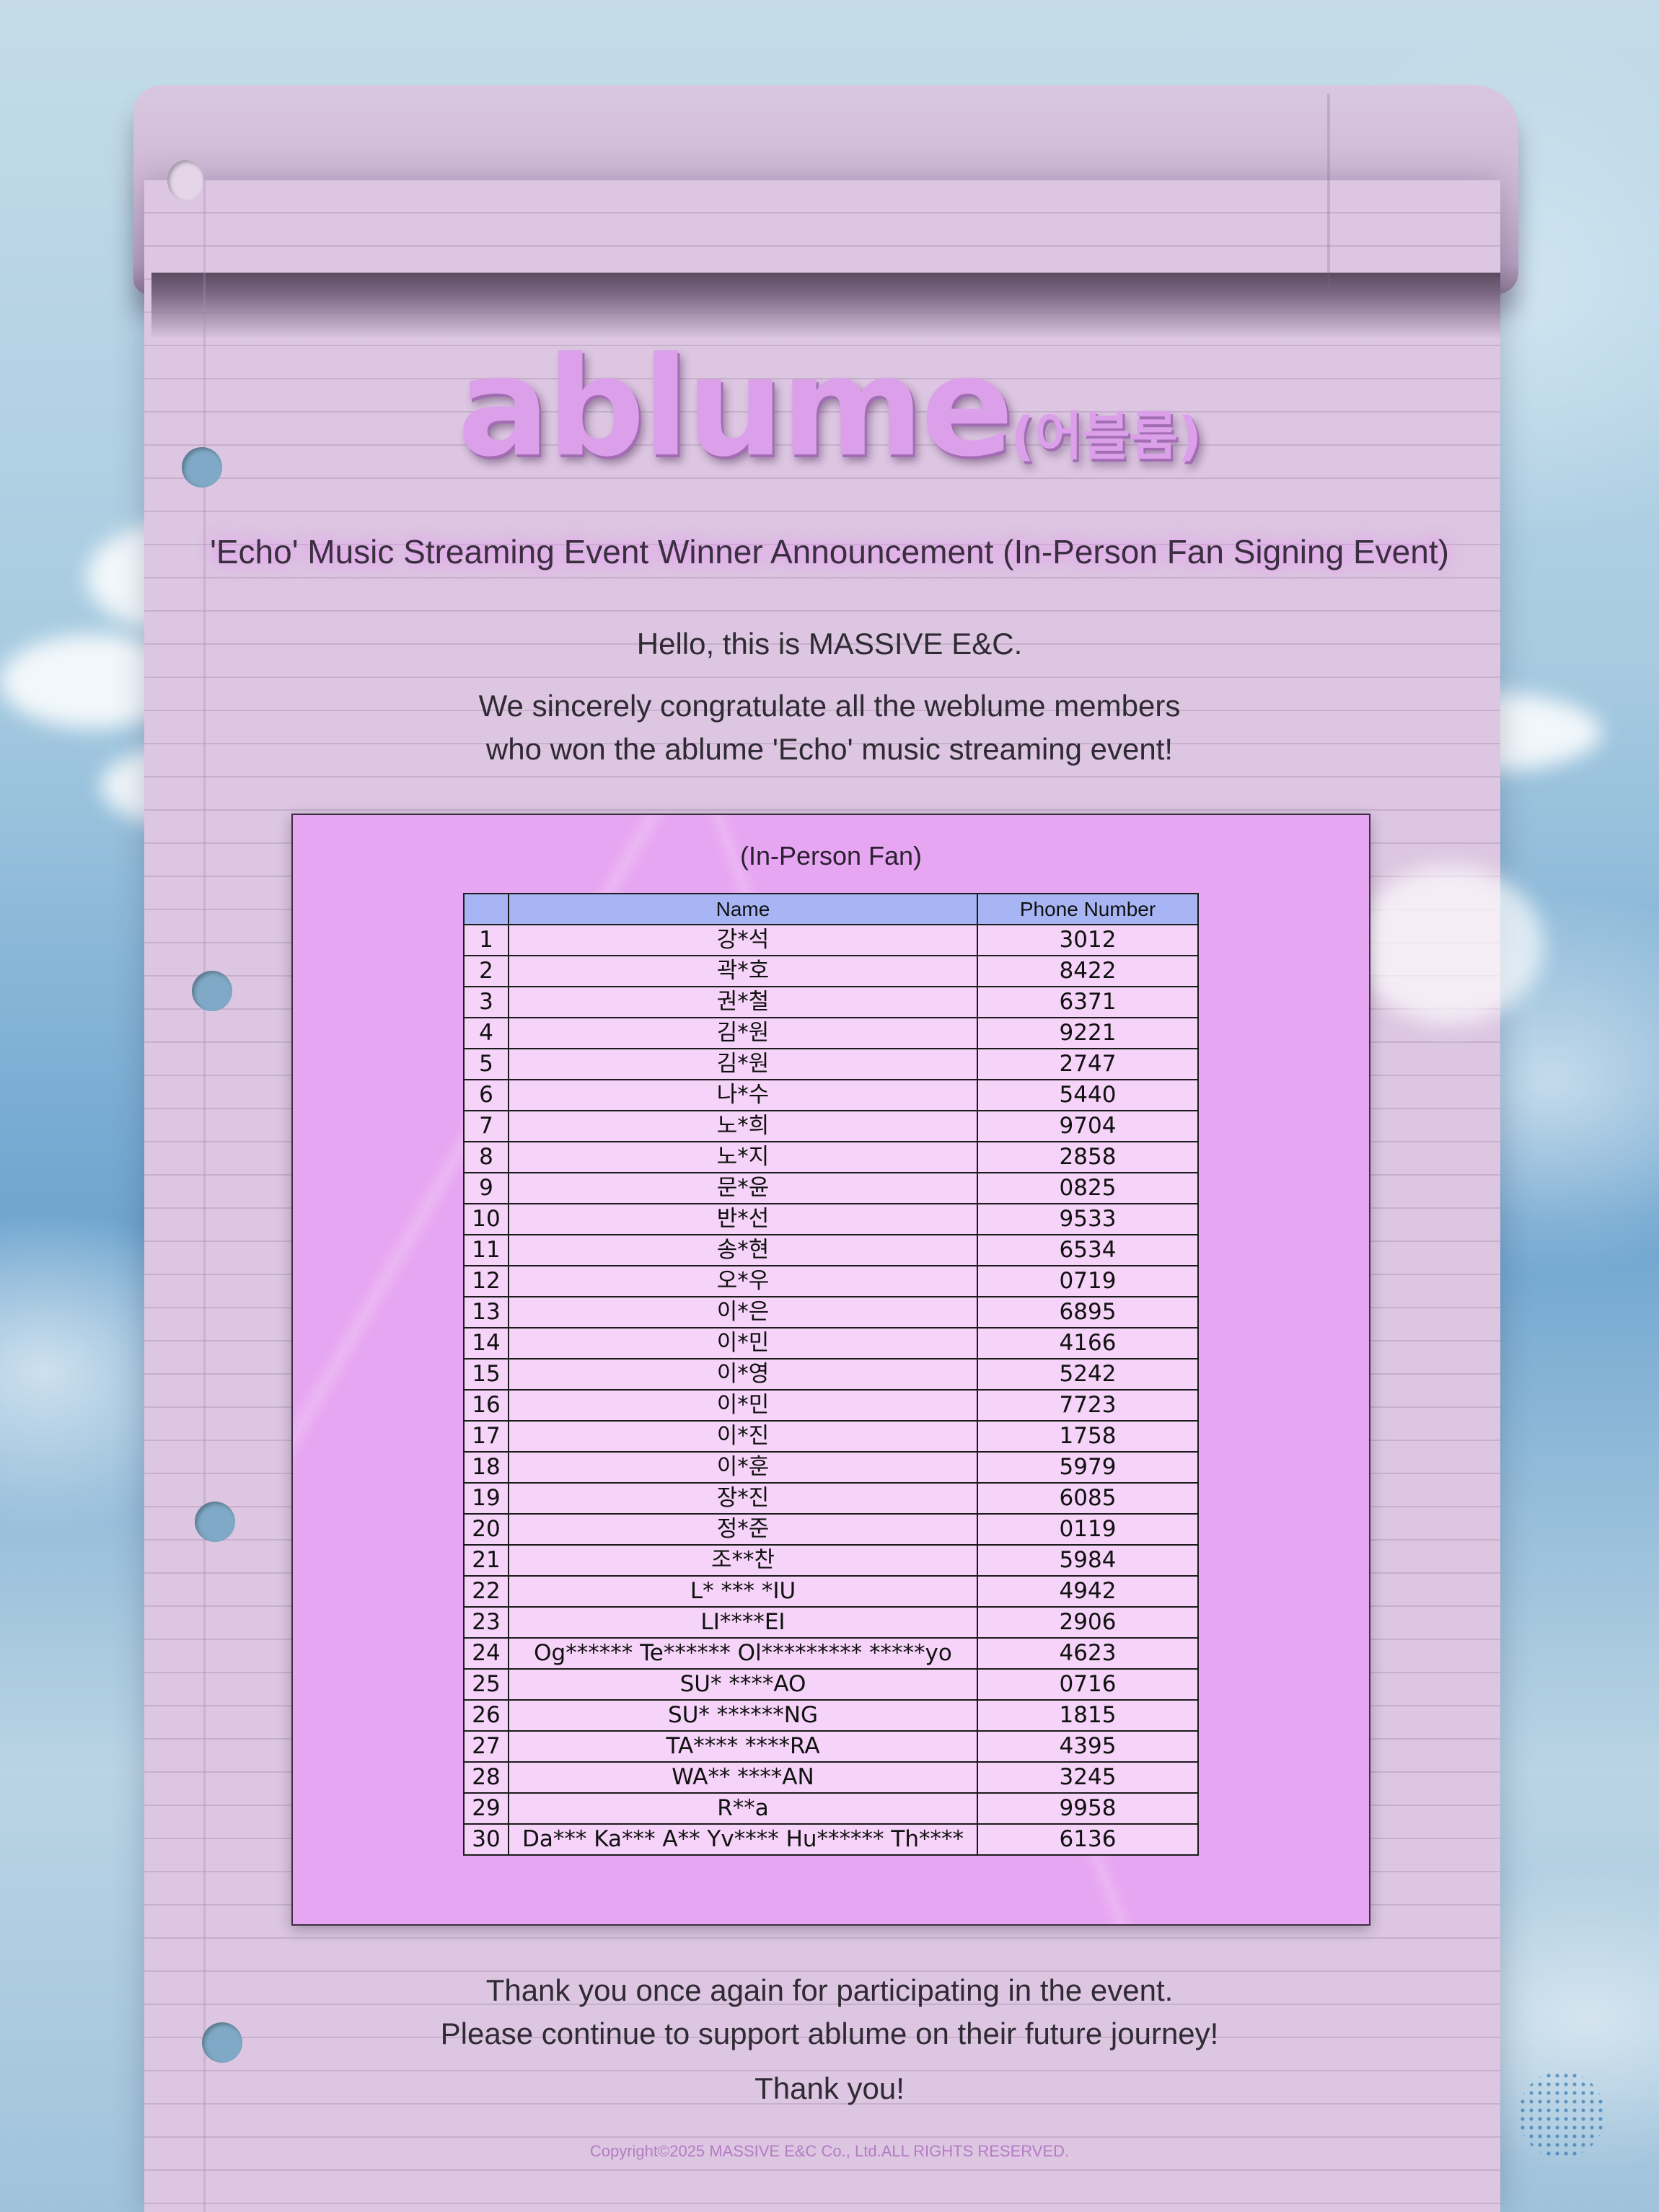  I want to click on cell-rank: 15, so click(486, 1374).